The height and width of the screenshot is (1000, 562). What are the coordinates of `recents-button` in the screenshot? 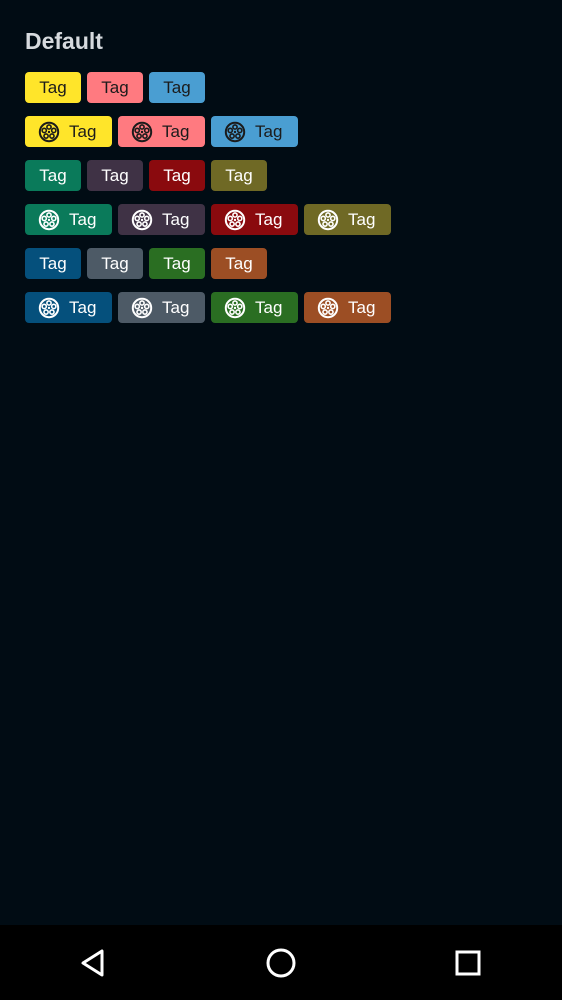 It's located at (468, 963).